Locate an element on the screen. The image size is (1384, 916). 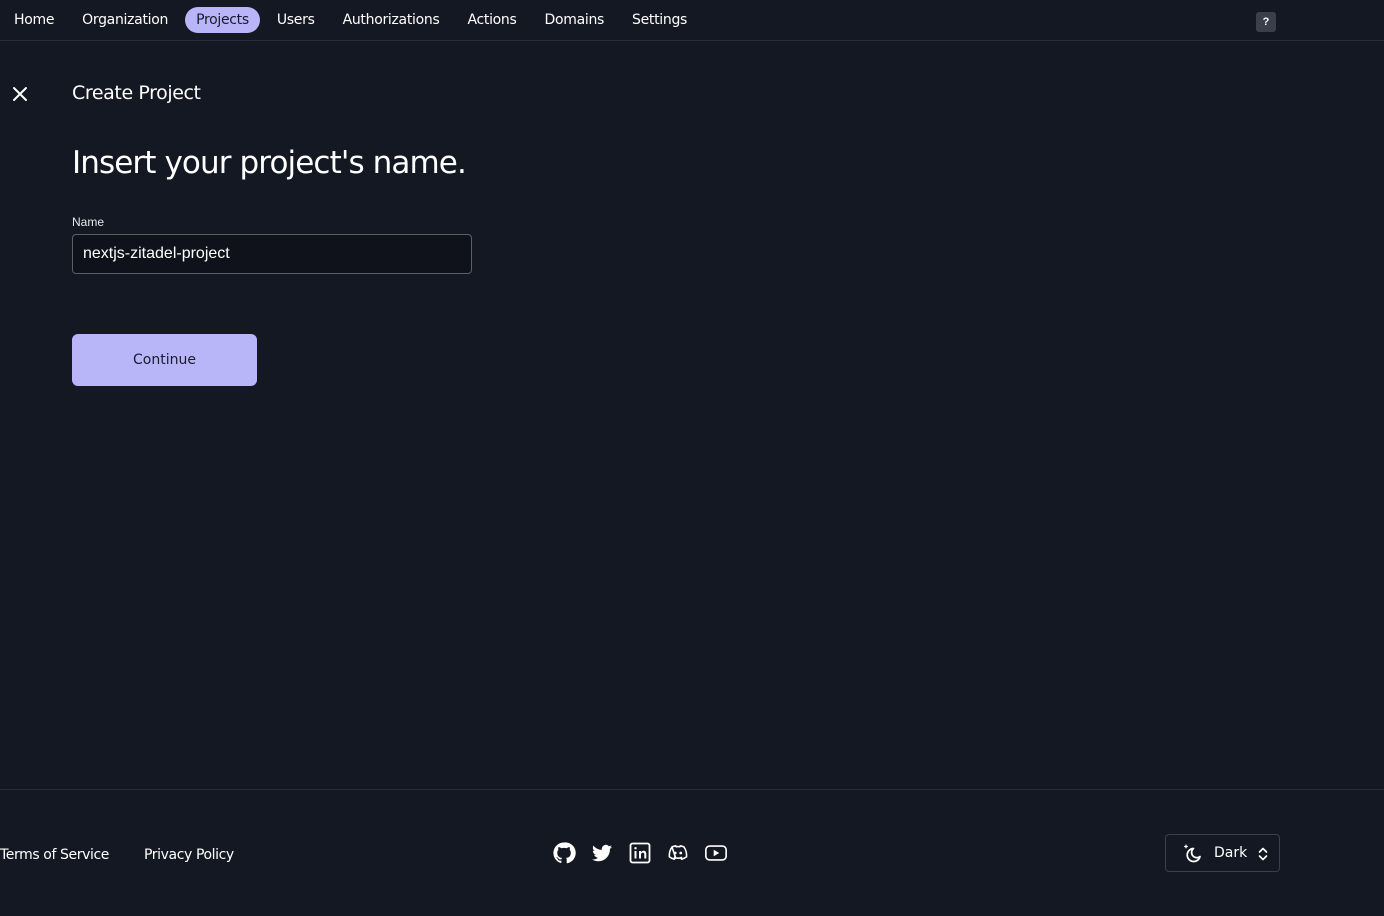
theme-label: Dark is located at coordinates (1231, 853).